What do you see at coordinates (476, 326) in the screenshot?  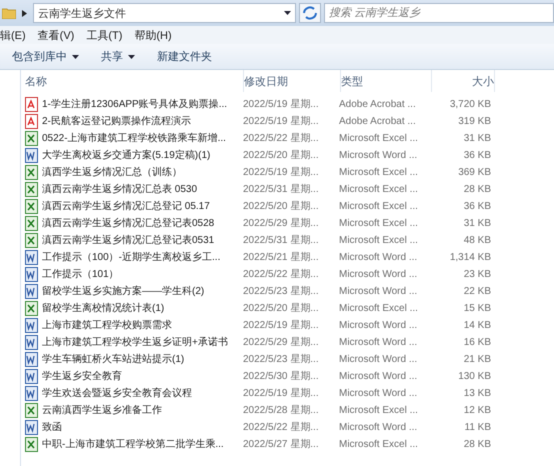 I see `size-cell-text: 14 KB` at bounding box center [476, 326].